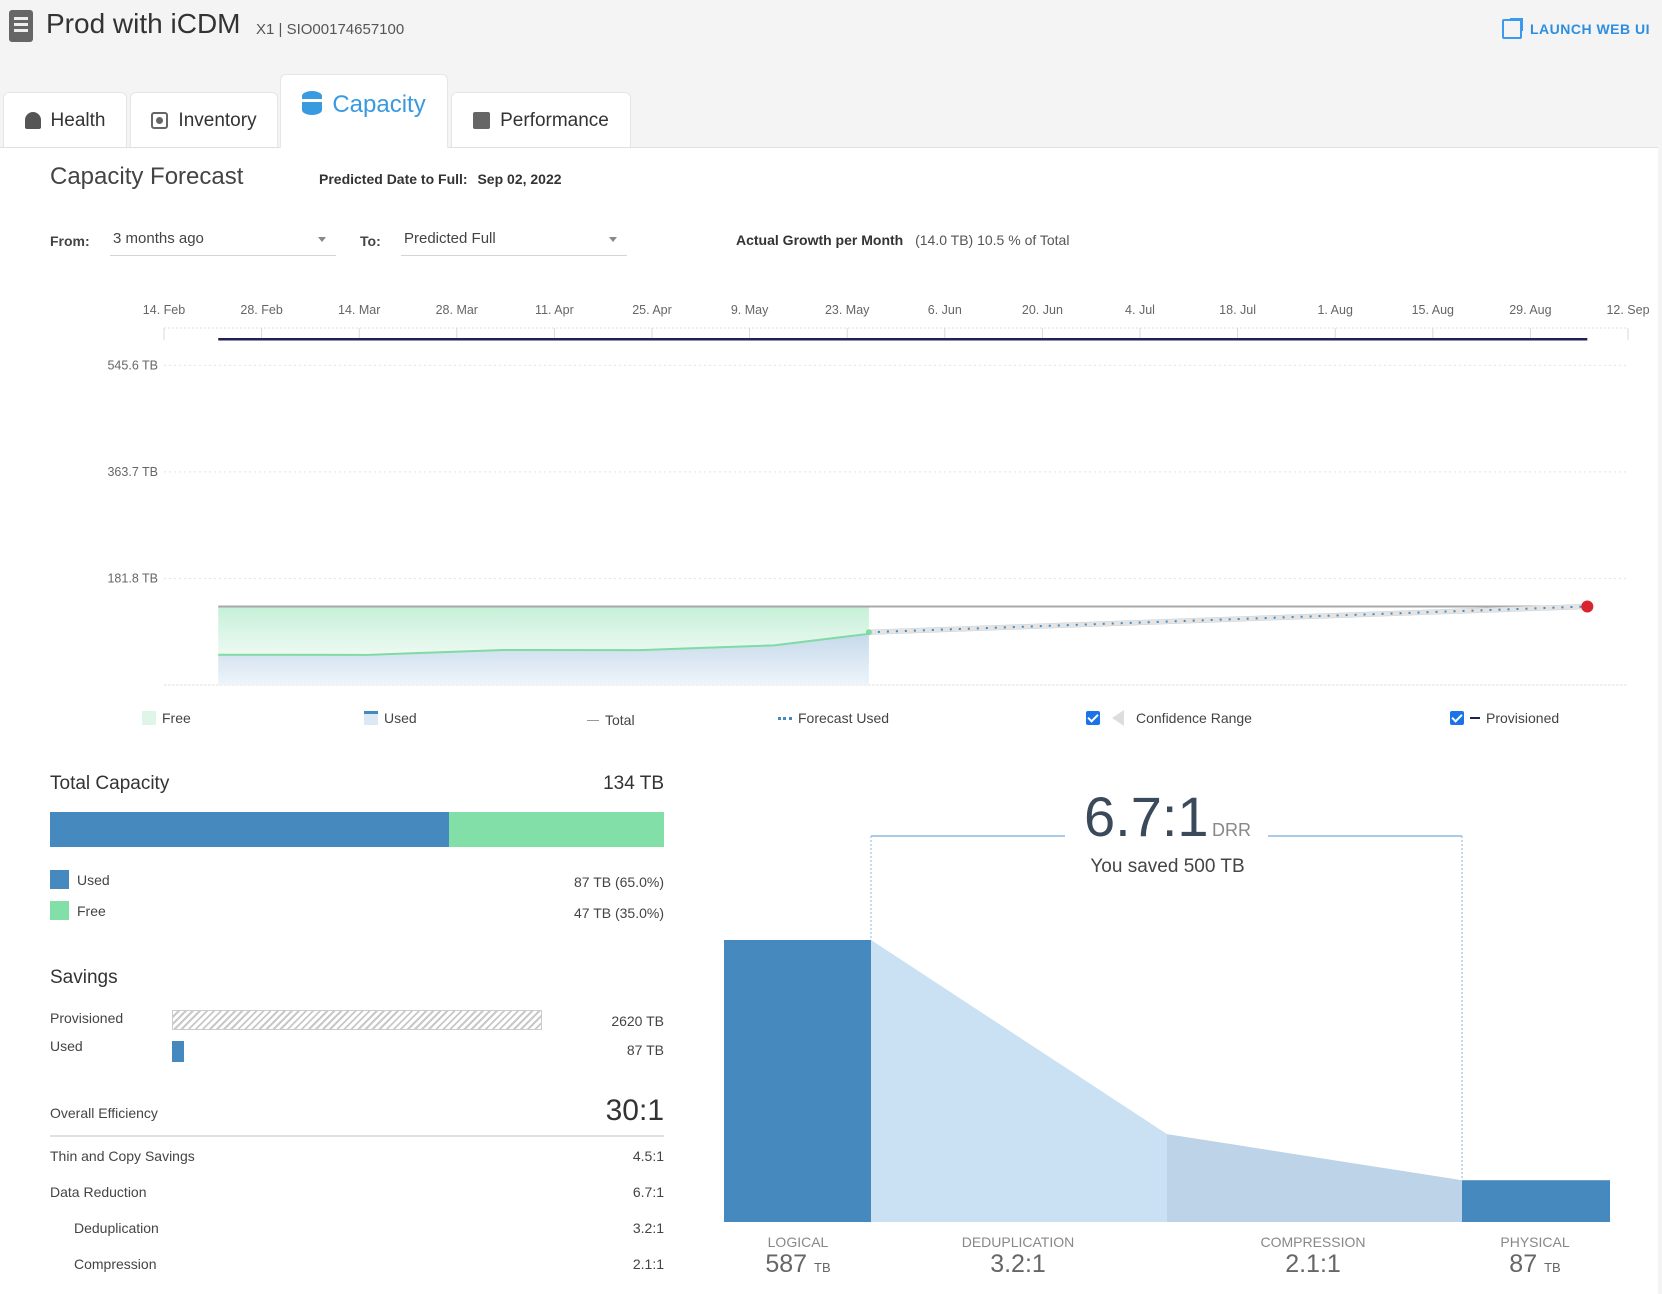  I want to click on provisioned-swatch, so click(1475, 718).